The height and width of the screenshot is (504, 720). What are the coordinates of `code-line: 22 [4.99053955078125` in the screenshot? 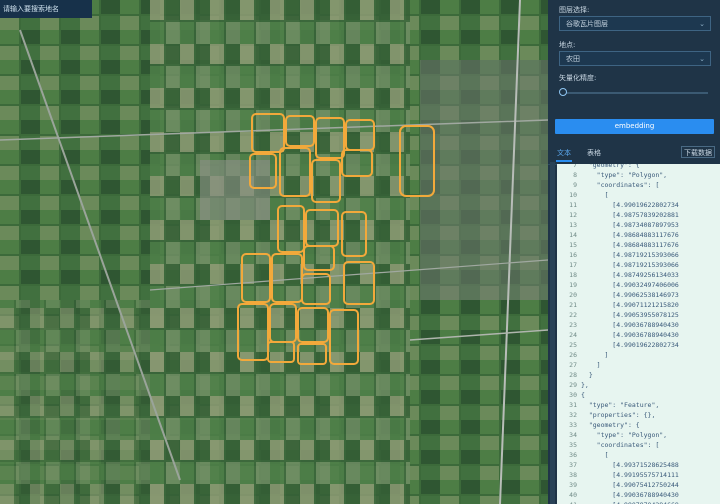 It's located at (638, 315).